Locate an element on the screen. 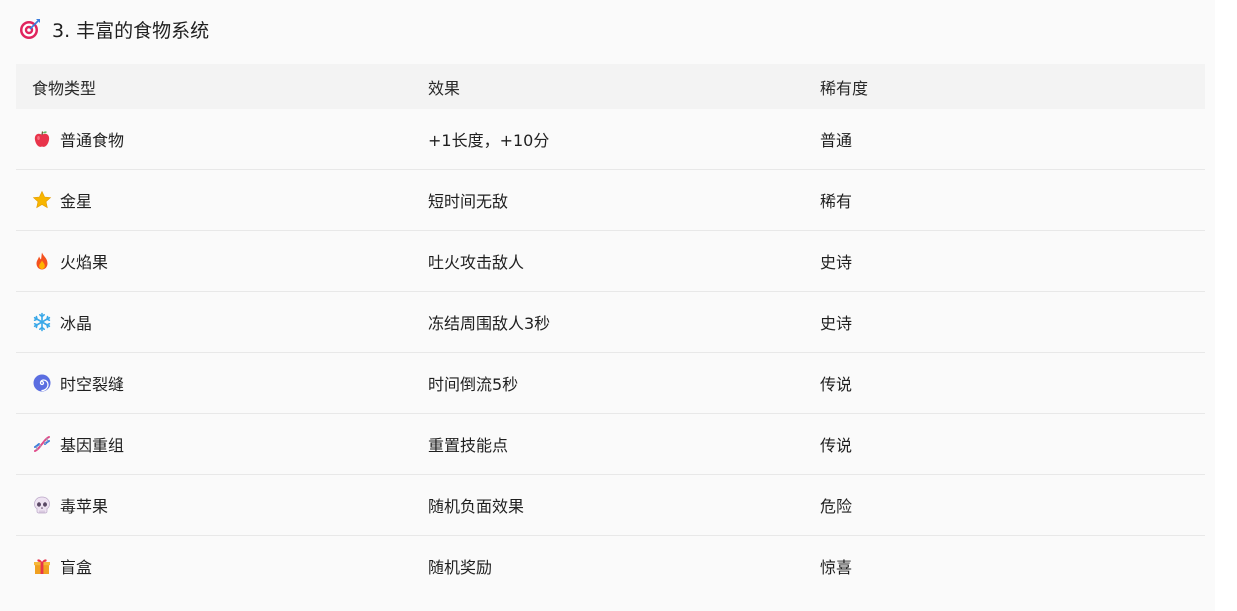 The height and width of the screenshot is (611, 1237). food-type-cell: 普通食物 is located at coordinates (214, 139).